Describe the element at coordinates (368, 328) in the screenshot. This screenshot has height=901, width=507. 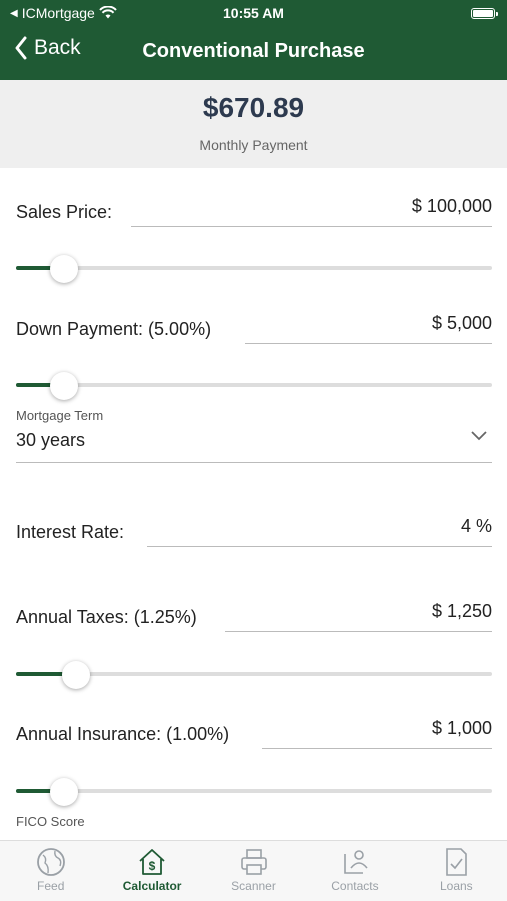
I see `down-payment-input: $ 5,000` at that location.